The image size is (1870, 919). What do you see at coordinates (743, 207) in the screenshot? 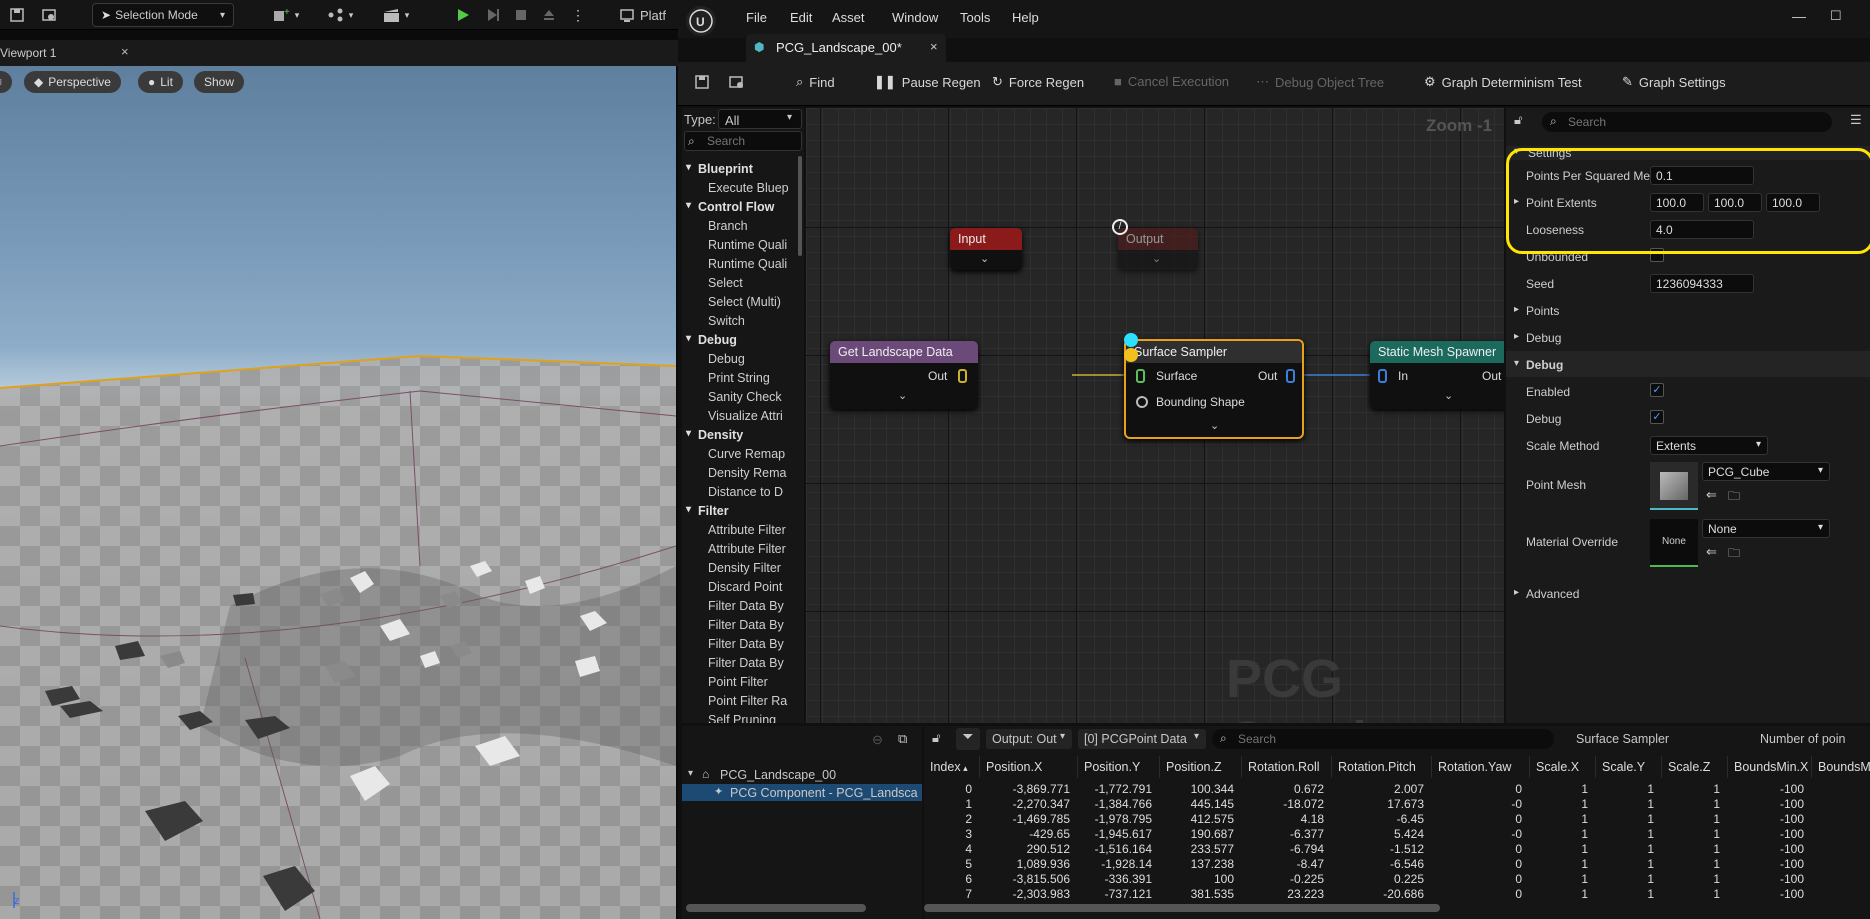
I see `palette-category: ▾ Control Flow` at bounding box center [743, 207].